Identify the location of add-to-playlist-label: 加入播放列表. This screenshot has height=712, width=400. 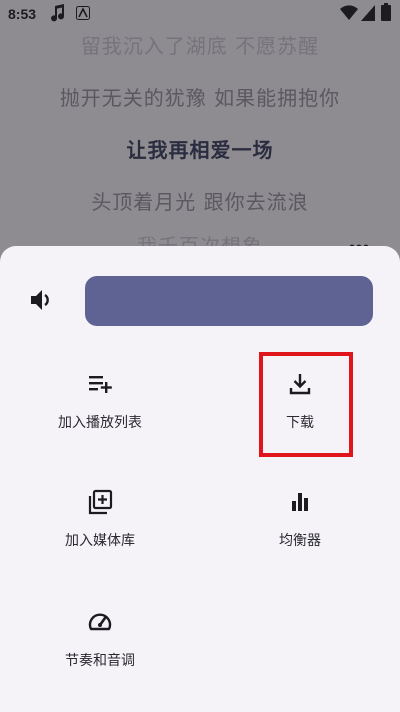
(100, 423).